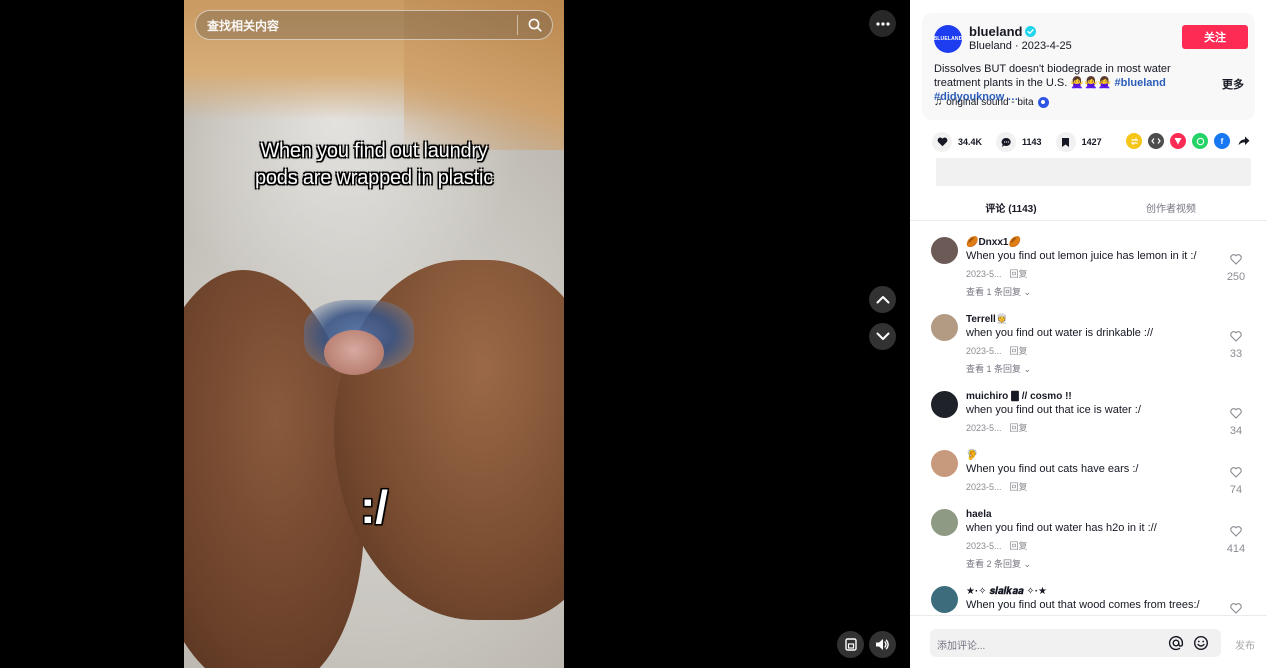 Image resolution: width=1267 pixels, height=668 pixels. What do you see at coordinates (882, 336) in the screenshot?
I see `next-video-button` at bounding box center [882, 336].